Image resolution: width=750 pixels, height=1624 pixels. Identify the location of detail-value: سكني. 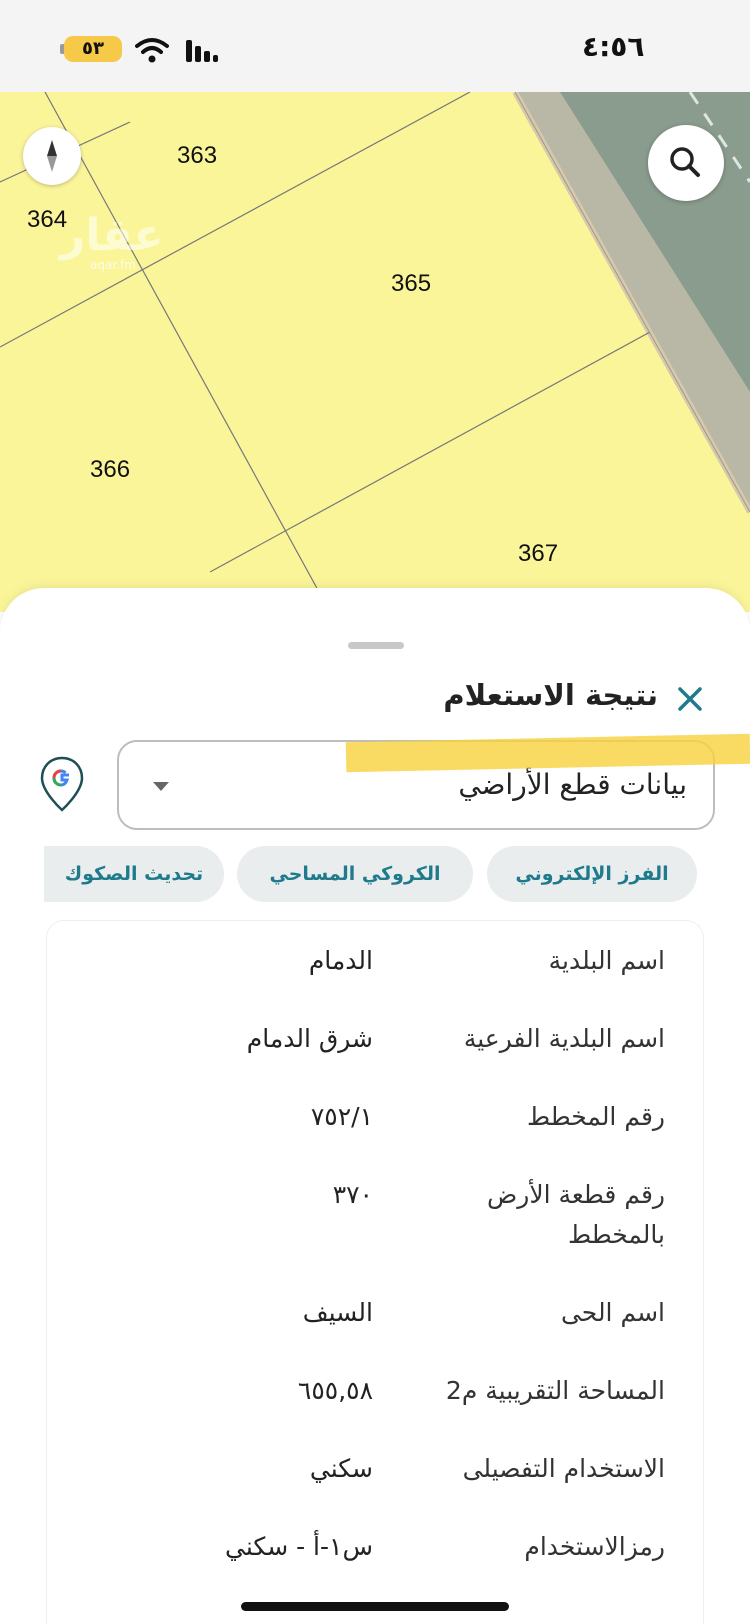
(341, 1468).